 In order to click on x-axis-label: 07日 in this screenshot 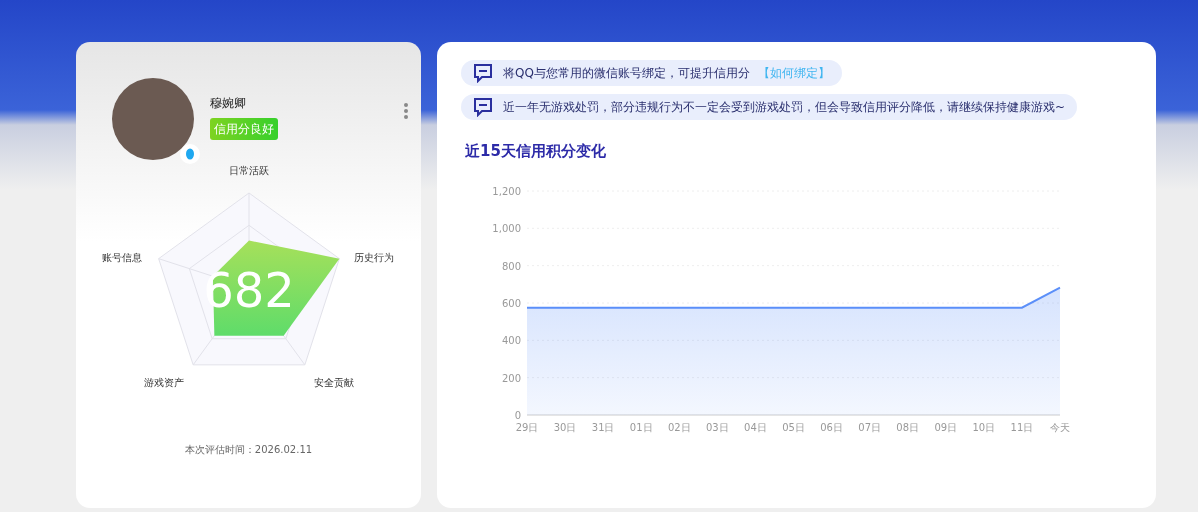, I will do `click(869, 427)`.